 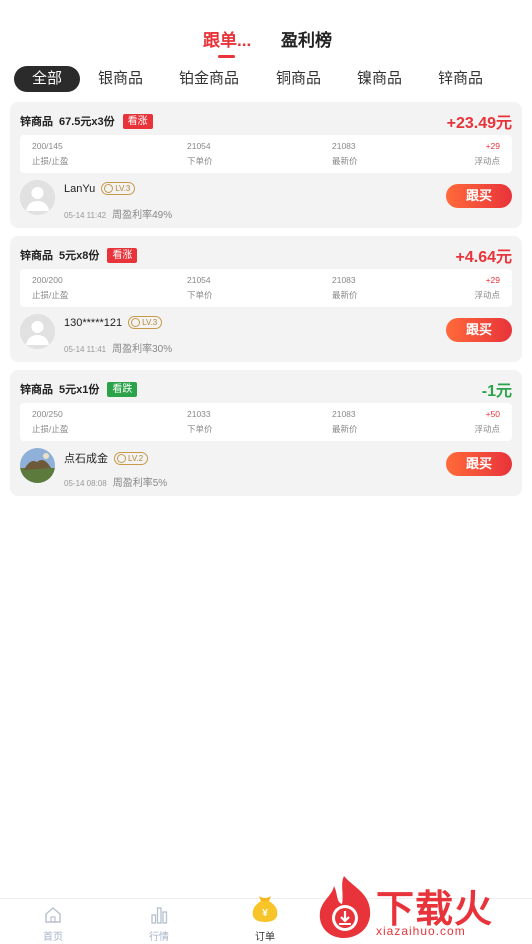 I want to click on category-zinc: 锌商品, so click(x=460, y=79).